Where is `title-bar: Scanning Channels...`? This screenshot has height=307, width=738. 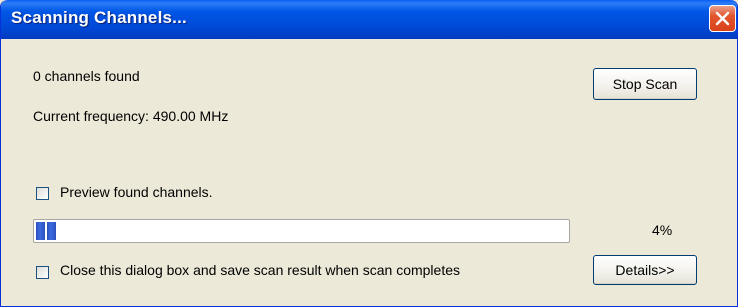
title-bar: Scanning Channels... is located at coordinates (369, 19).